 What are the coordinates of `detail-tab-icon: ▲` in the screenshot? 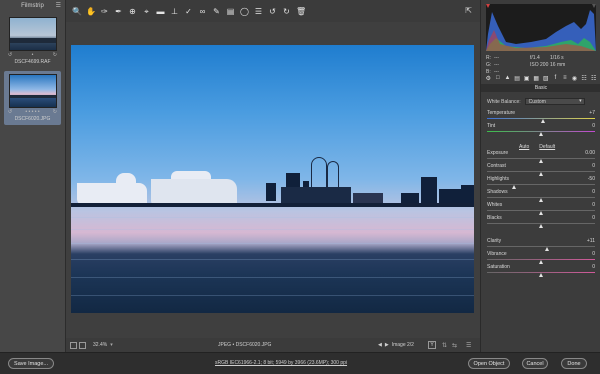 It's located at (507, 78).